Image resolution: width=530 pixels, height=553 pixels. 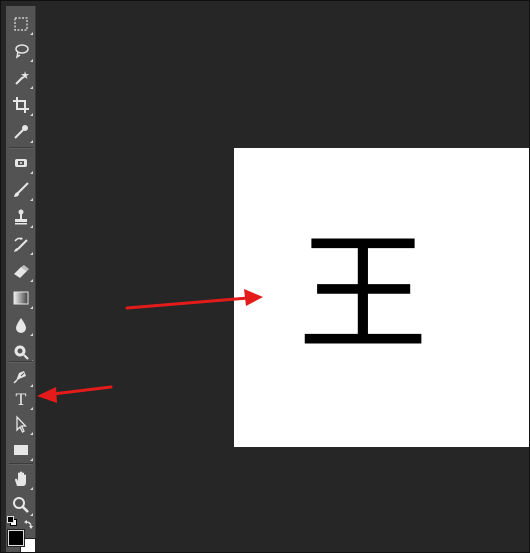 I want to click on arrow-to-canvas, so click(x=194, y=299).